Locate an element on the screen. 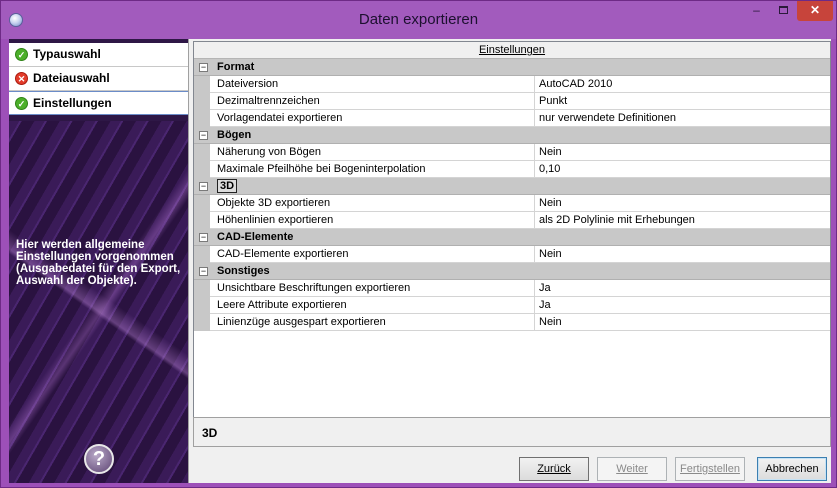 This screenshot has height=488, width=837. close-button: ✕ is located at coordinates (815, 11).